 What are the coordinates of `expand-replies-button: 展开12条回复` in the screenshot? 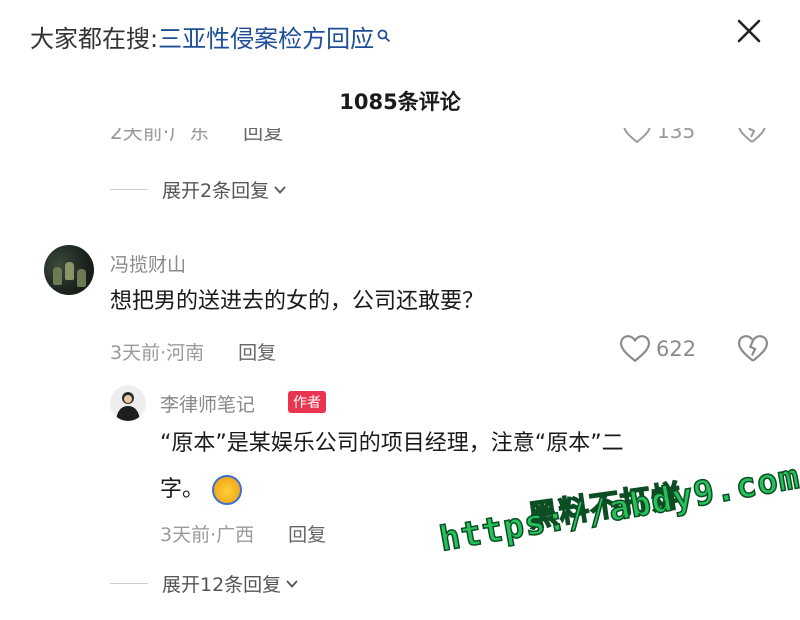 It's located at (204, 583).